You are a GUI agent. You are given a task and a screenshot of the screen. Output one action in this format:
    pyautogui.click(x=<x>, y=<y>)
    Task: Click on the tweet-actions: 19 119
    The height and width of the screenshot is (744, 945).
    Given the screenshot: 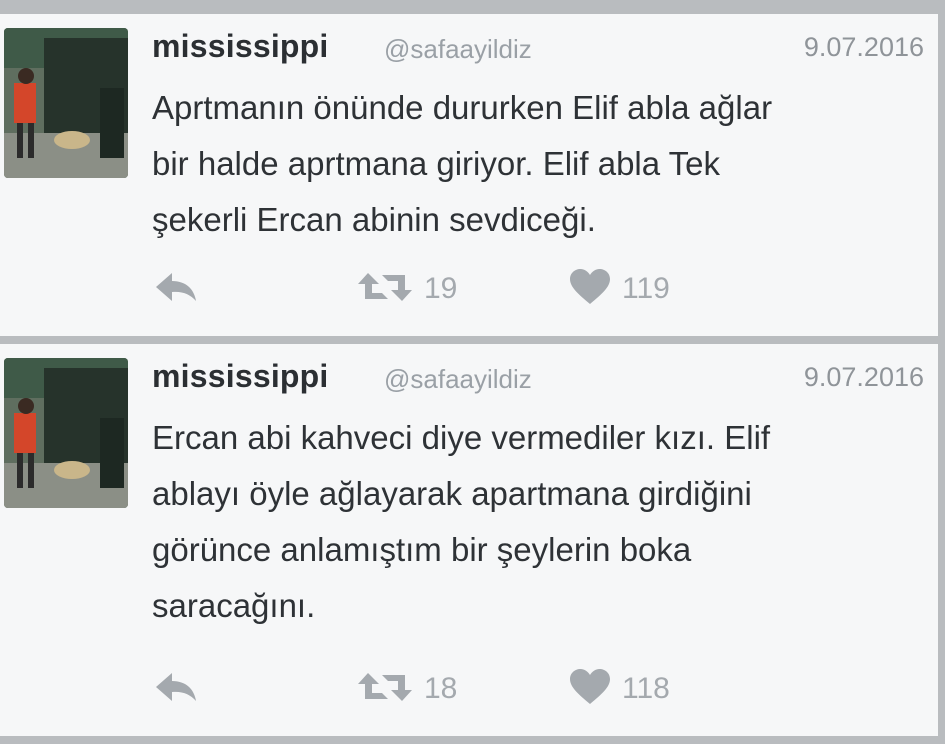 What is the action you would take?
    pyautogui.click(x=432, y=289)
    